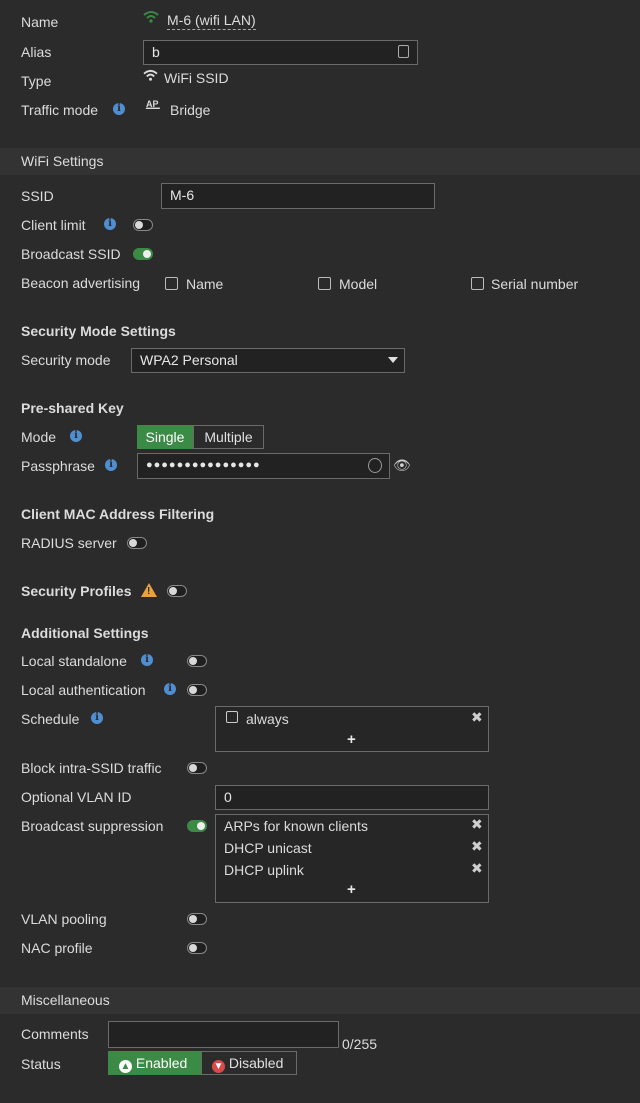  Describe the element at coordinates (268, 848) in the screenshot. I see `suppression-item: DHCP unicast` at that location.